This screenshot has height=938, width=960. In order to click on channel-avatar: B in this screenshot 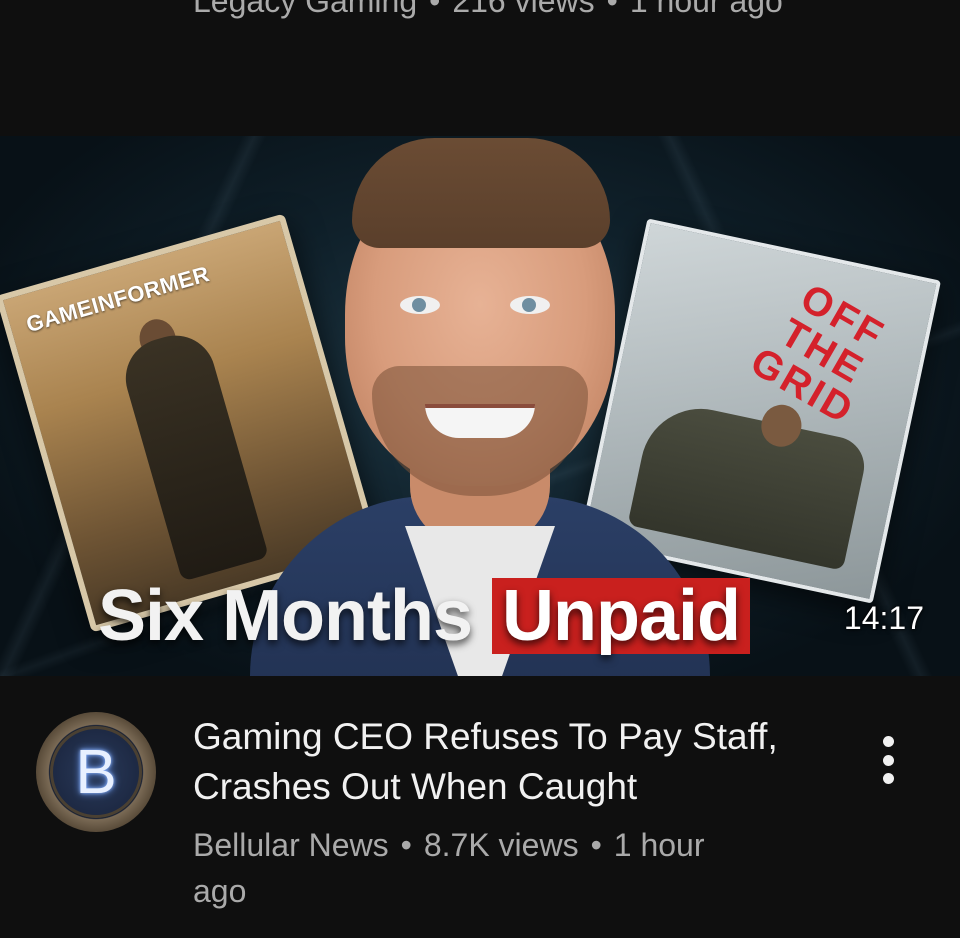, I will do `click(96, 772)`.